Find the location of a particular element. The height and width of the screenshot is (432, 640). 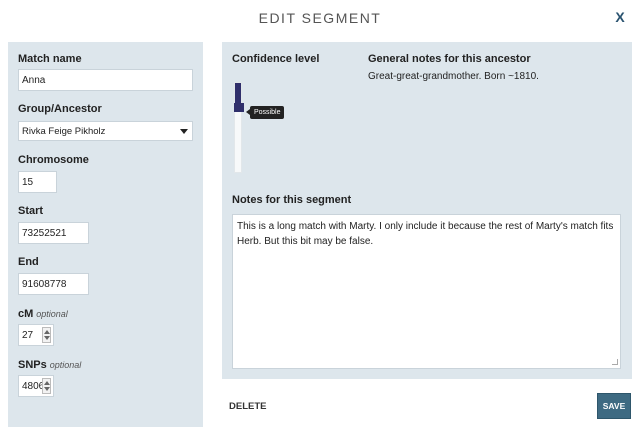

segment-notes-label: Notes for this segment is located at coordinates (292, 200).